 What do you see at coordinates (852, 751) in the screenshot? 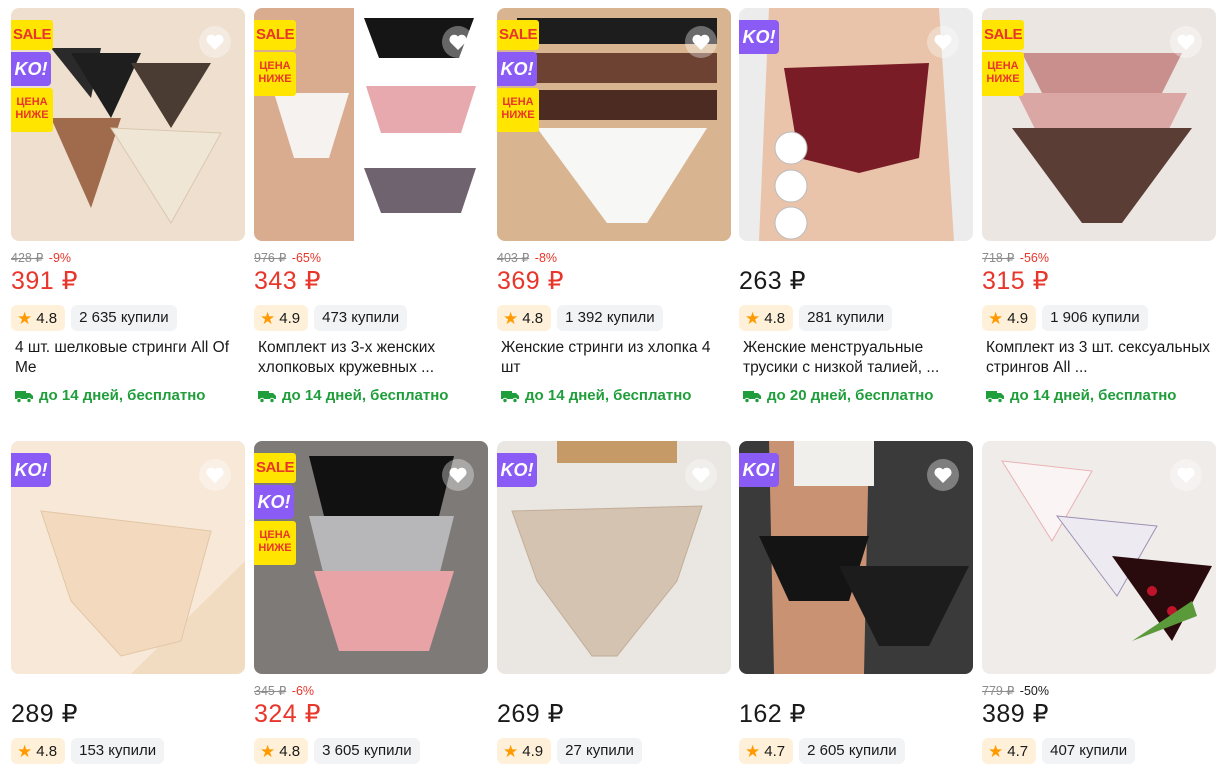
I see `bought-count: 2 605 купили` at bounding box center [852, 751].